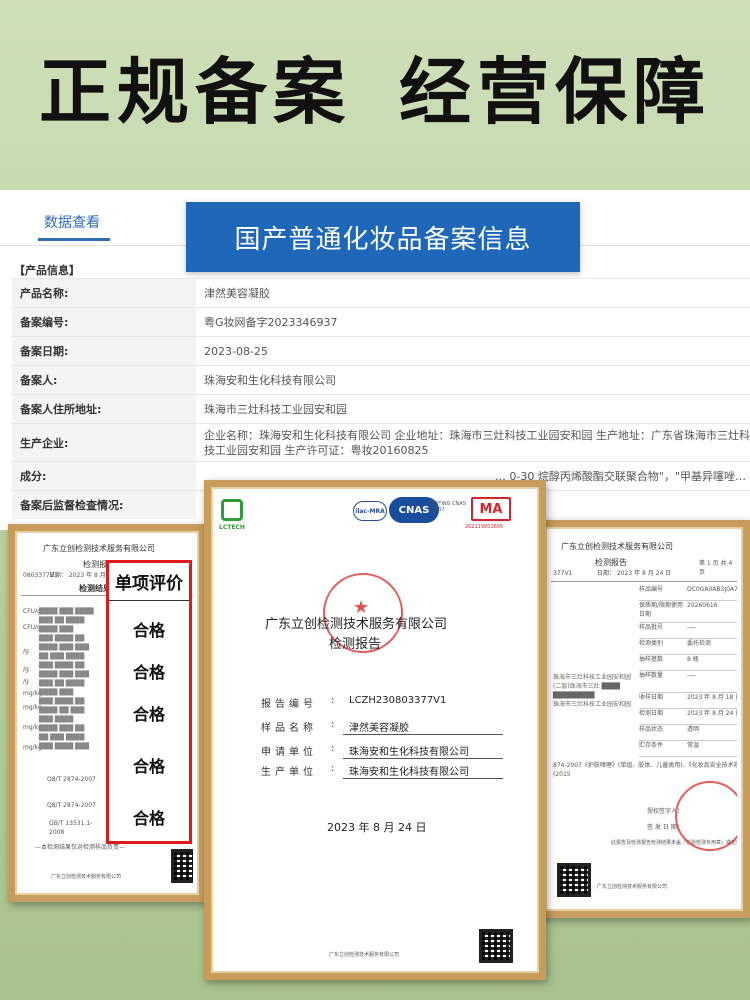  Describe the element at coordinates (651, 697) in the screenshot. I see `field-key: 收样日期` at that location.